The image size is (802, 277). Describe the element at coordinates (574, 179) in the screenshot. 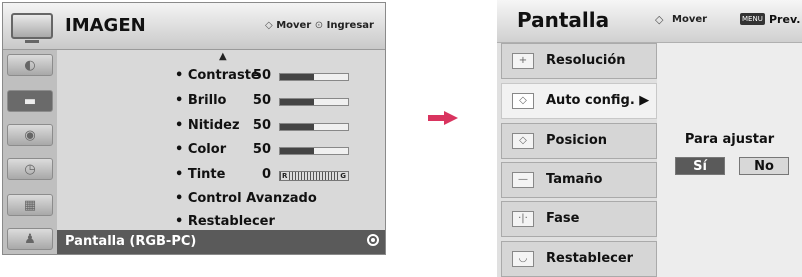

I see `tamano-label: Tamaño` at that location.